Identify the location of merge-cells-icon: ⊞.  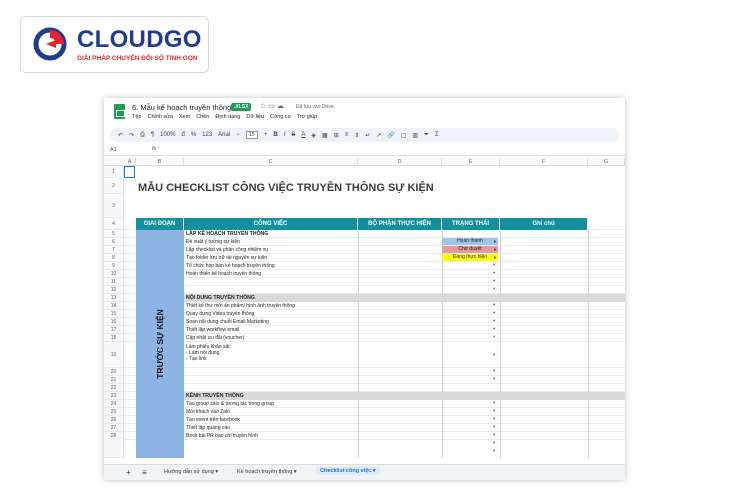
(336, 135).